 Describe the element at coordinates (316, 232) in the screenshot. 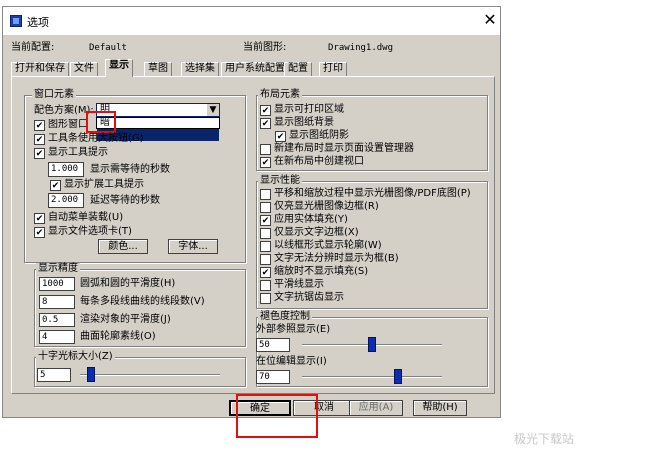

I see `checkbox-text-frame-label: 仅显示文字边框(X)` at that location.